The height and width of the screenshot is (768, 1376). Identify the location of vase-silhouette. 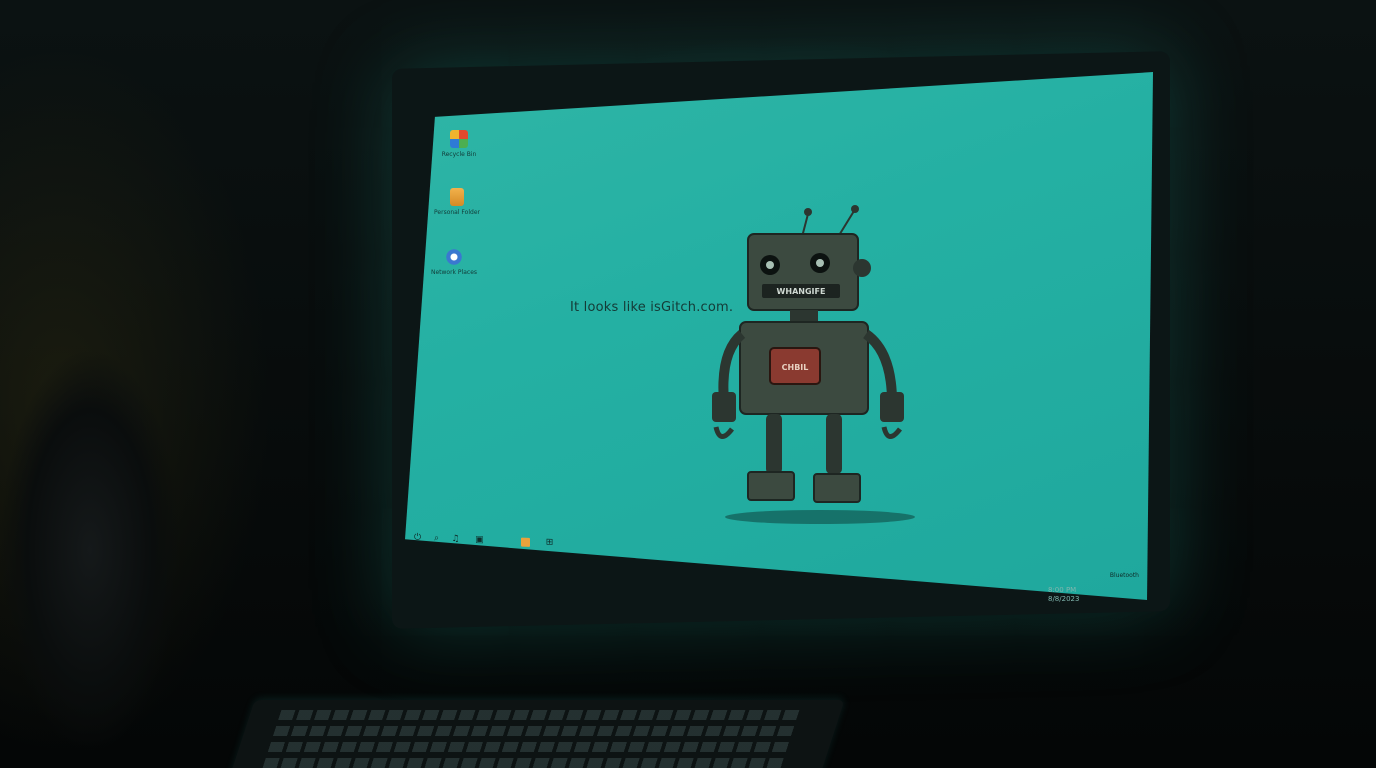
(95, 534).